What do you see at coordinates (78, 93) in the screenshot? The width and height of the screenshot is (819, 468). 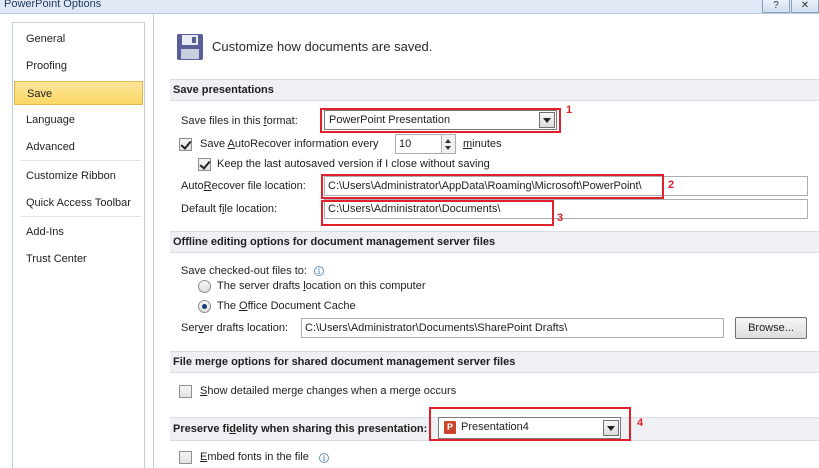 I see `sidebar-item-save: Save` at bounding box center [78, 93].